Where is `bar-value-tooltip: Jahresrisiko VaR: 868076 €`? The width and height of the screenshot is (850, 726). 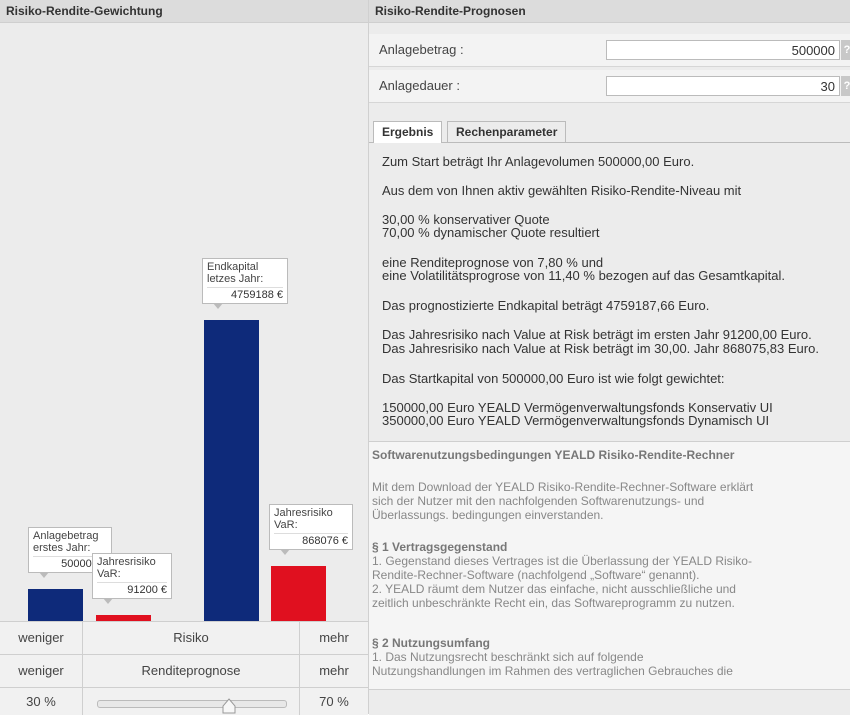
bar-value-tooltip: Jahresrisiko VaR: 868076 € is located at coordinates (311, 529).